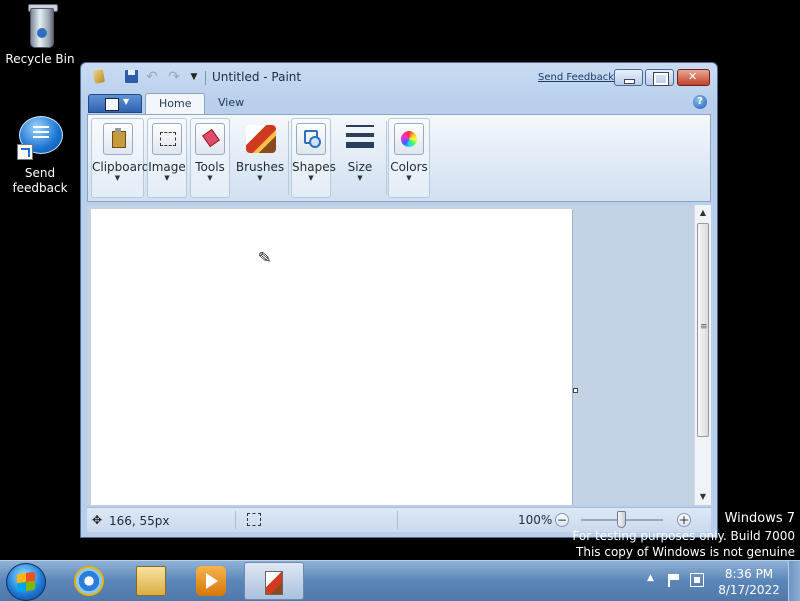 Image resolution: width=800 pixels, height=601 pixels. Describe the element at coordinates (703, 213) in the screenshot. I see `scroll-up-icon: ▲` at that location.